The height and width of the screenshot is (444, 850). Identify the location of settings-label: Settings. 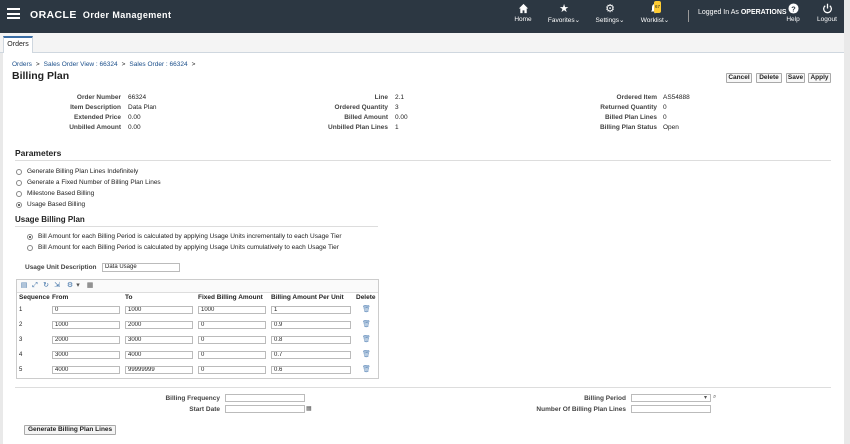
(607, 20).